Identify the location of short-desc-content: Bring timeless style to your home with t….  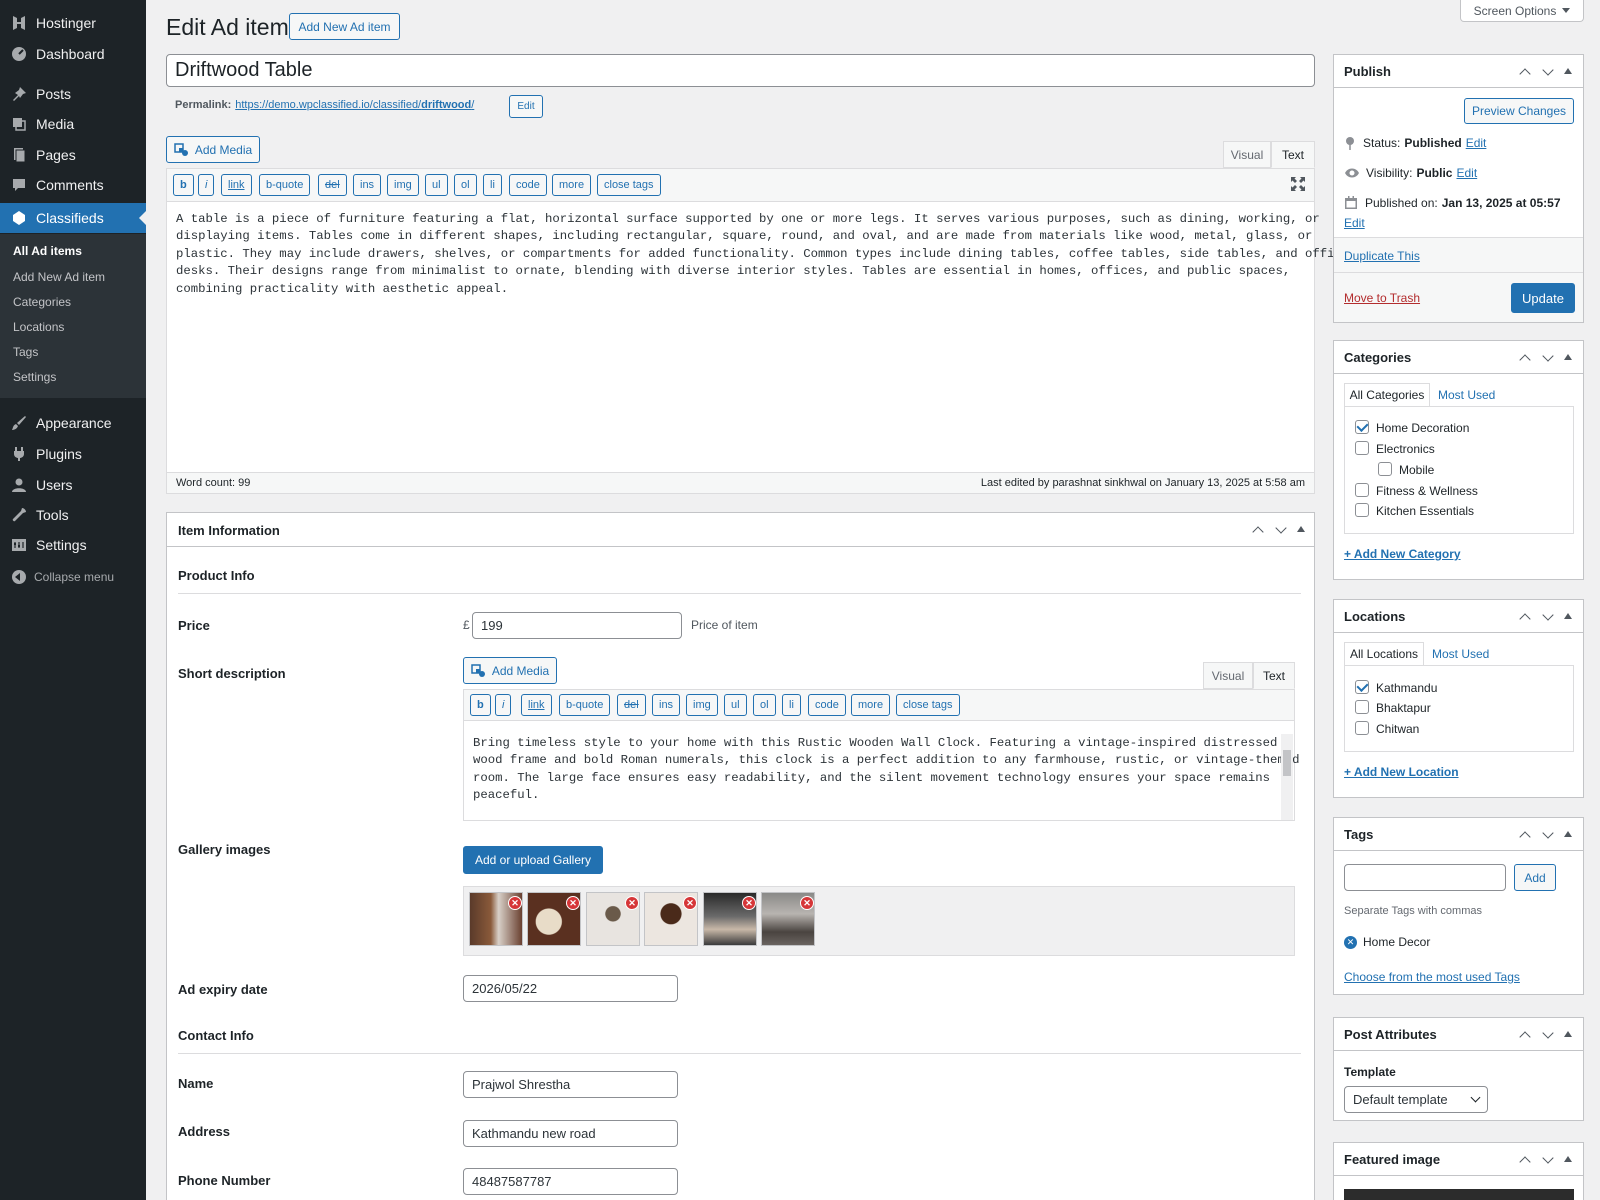
(886, 770).